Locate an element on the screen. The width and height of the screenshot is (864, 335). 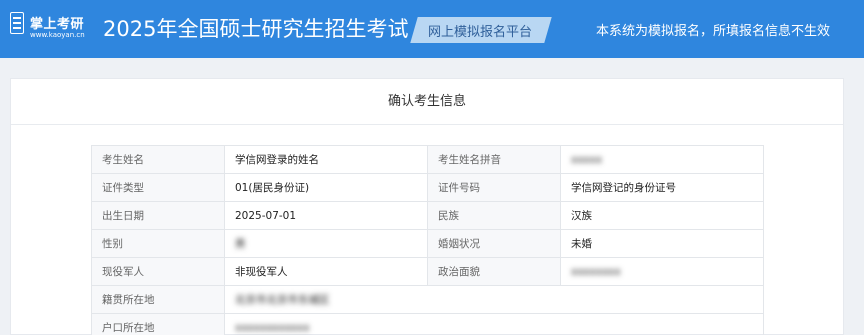
political-value: xxxxxxxx is located at coordinates (662, 271).